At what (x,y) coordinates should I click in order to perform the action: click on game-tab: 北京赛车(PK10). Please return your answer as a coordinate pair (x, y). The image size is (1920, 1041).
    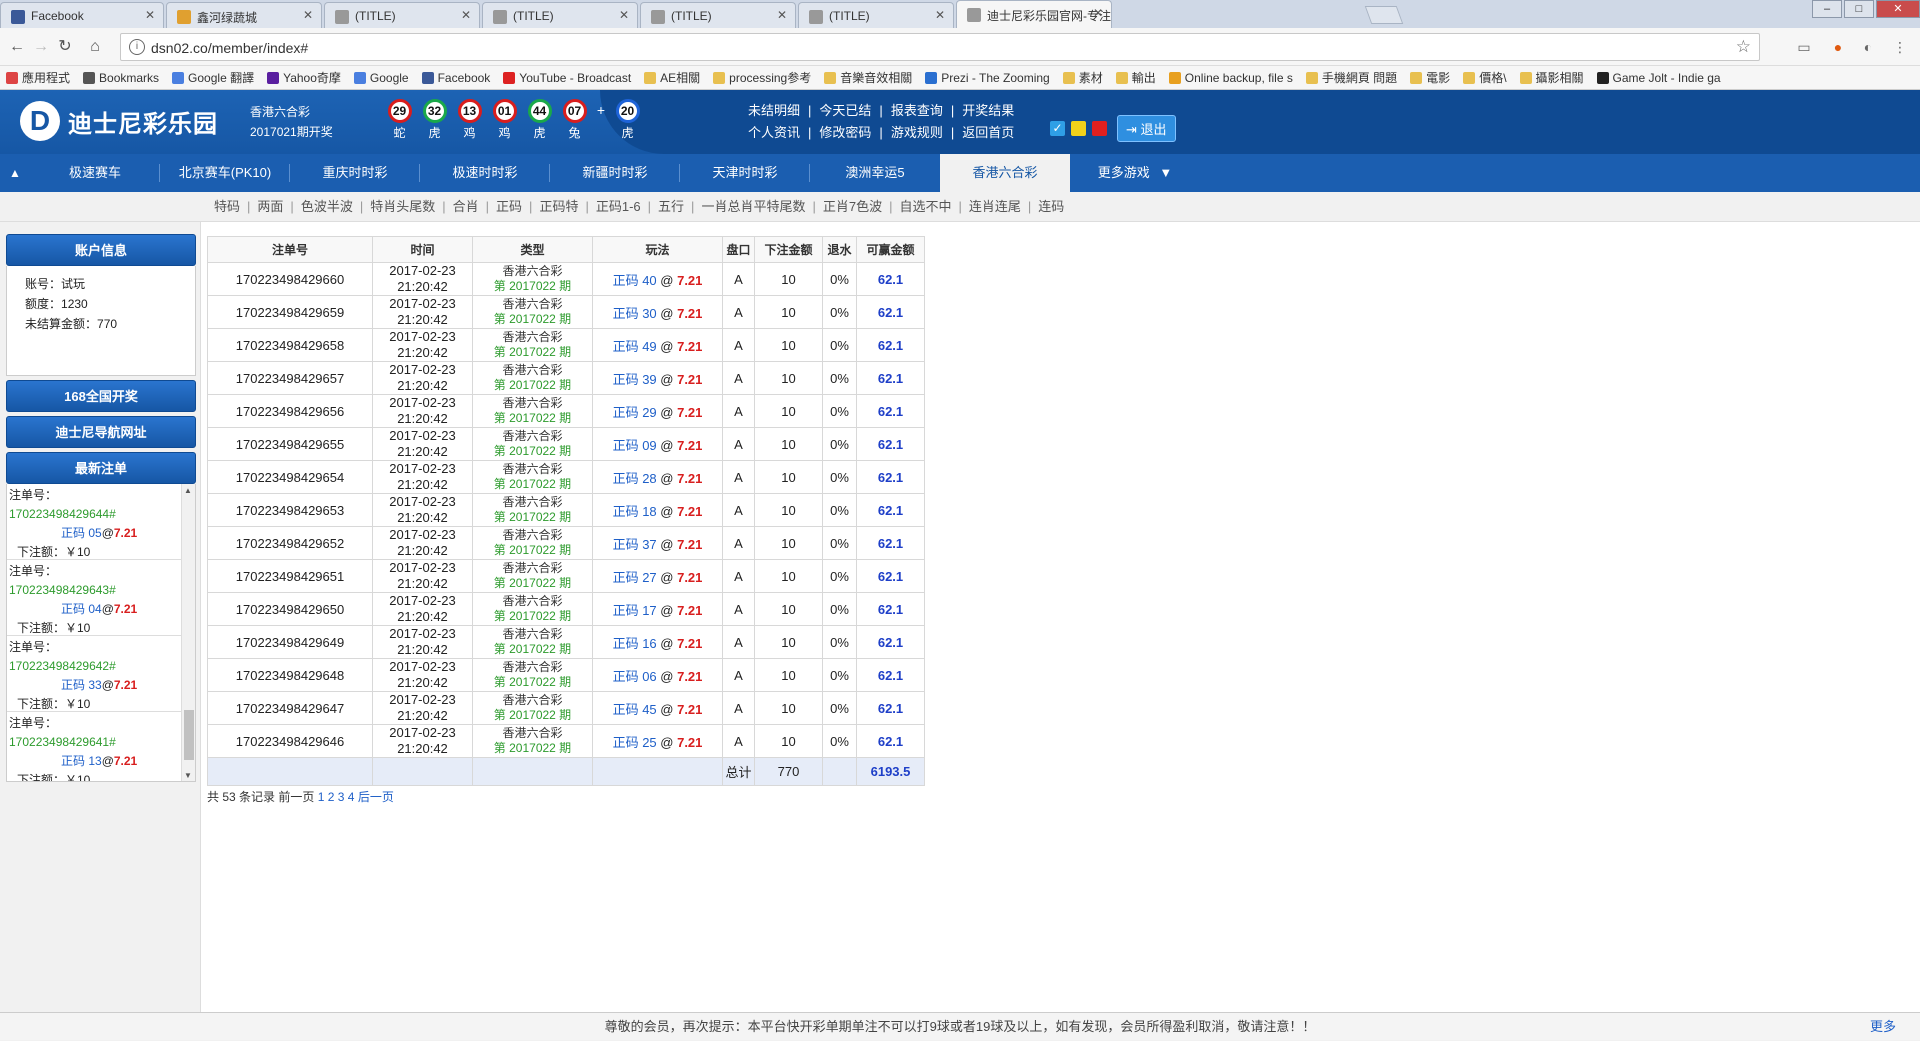
    Looking at the image, I should click on (225, 173).